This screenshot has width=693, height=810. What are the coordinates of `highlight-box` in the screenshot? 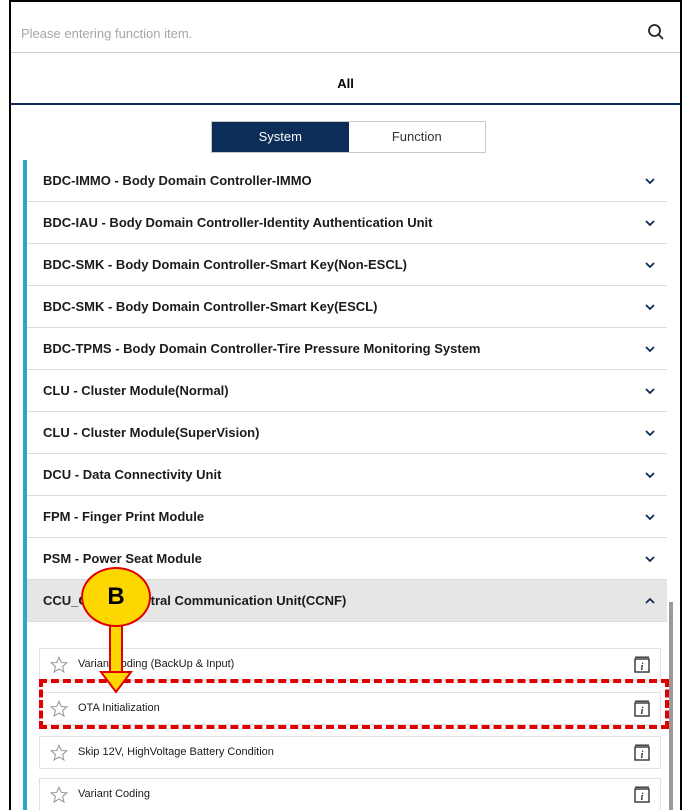 It's located at (354, 704).